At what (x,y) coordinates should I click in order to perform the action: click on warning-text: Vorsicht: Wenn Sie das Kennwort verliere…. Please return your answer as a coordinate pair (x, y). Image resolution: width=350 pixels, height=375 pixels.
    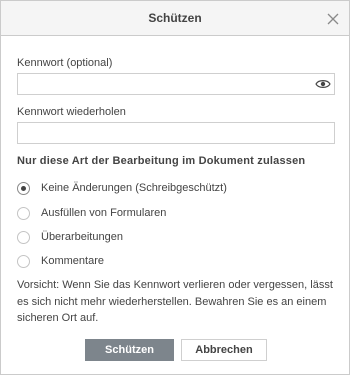
    Looking at the image, I should click on (175, 301).